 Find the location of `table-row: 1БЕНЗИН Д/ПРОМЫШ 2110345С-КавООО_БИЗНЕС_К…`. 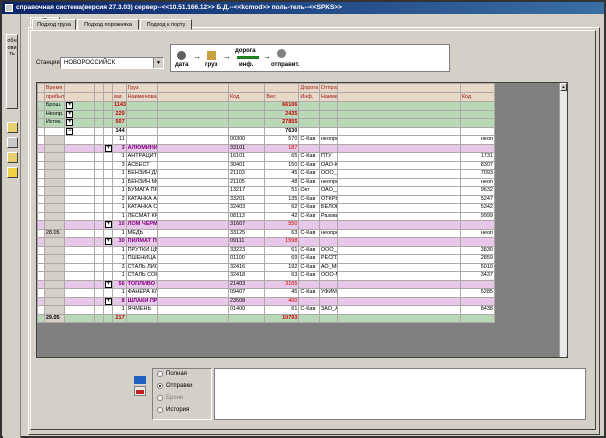

table-row: 1БЕНЗИН Д/ПРОМЫШ 2110345С-КавООО_БИЗНЕС_К… is located at coordinates (266, 174).